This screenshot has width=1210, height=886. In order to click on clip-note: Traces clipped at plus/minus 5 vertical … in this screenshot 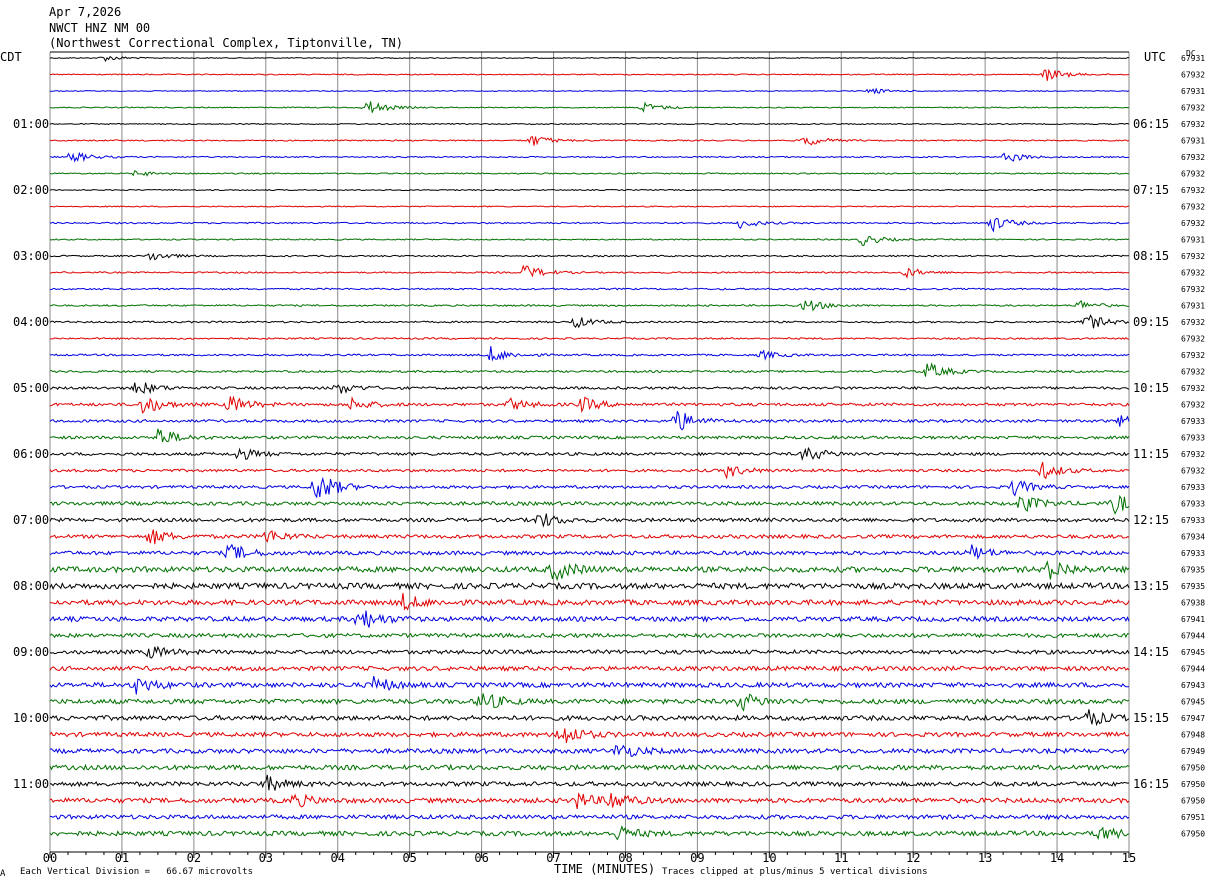, I will do `click(795, 872)`.